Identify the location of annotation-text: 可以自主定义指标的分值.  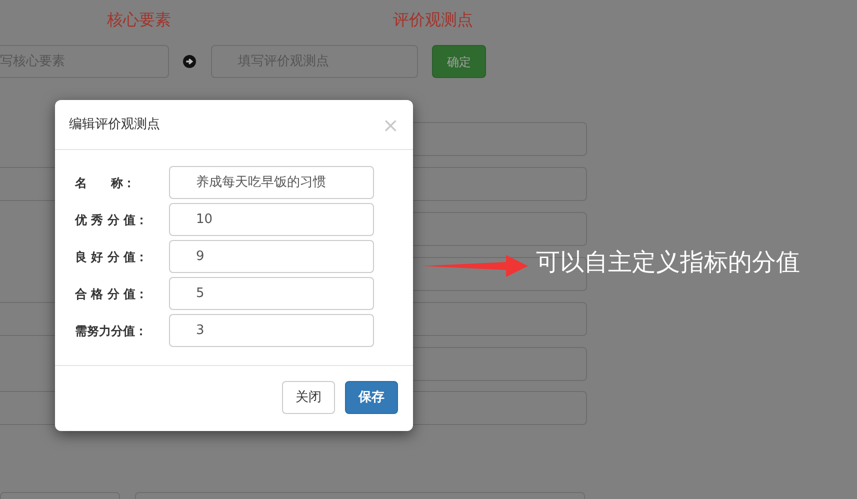
(668, 262).